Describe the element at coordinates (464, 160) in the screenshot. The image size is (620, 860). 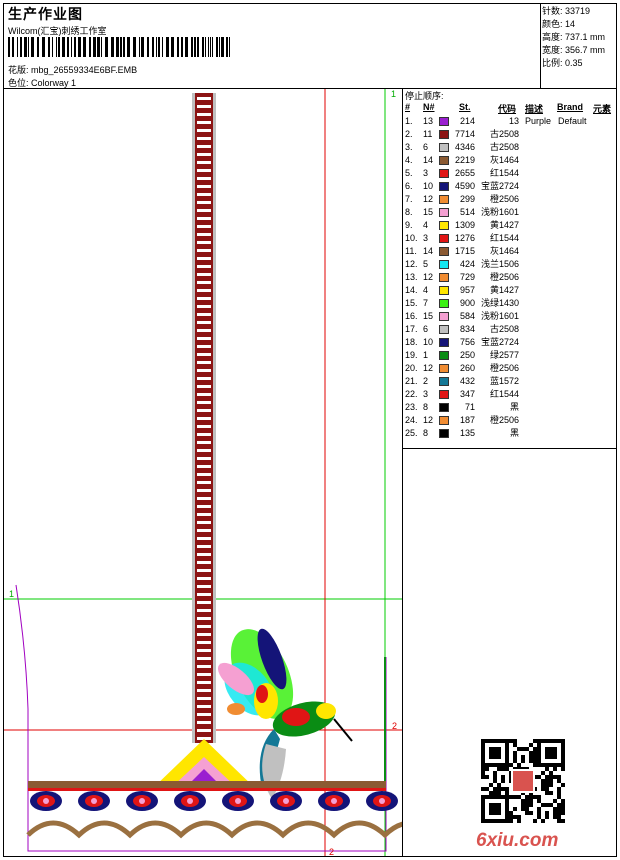
I see `row-stitches: 2219` at that location.